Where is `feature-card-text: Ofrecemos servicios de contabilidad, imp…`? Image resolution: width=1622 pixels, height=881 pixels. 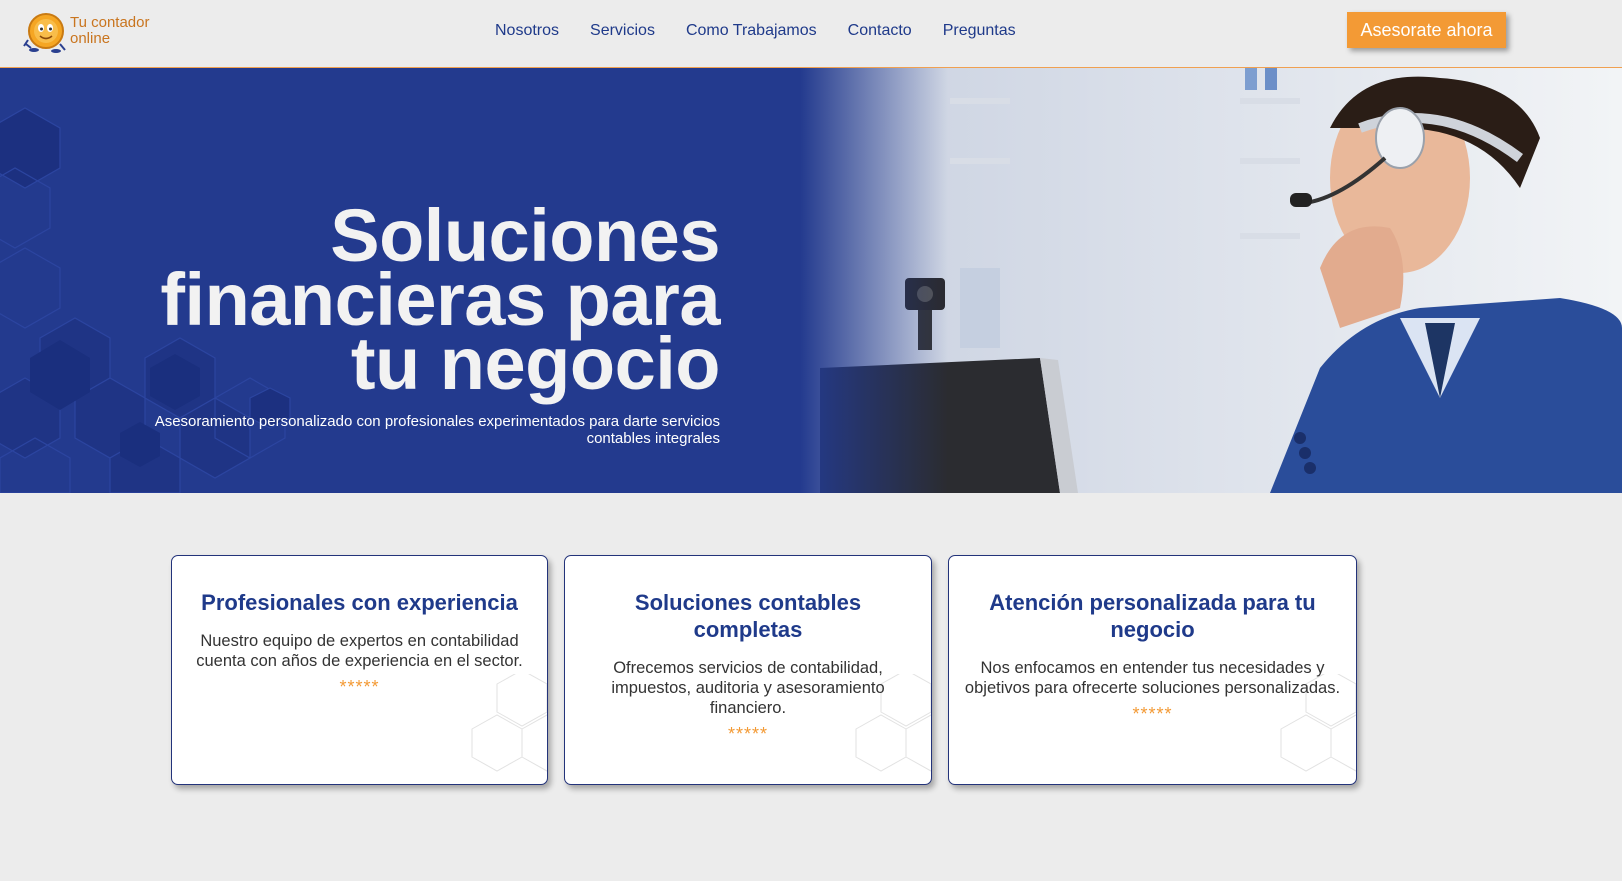 feature-card-text: Ofrecemos servicios de contabilidad, imp… is located at coordinates (748, 688).